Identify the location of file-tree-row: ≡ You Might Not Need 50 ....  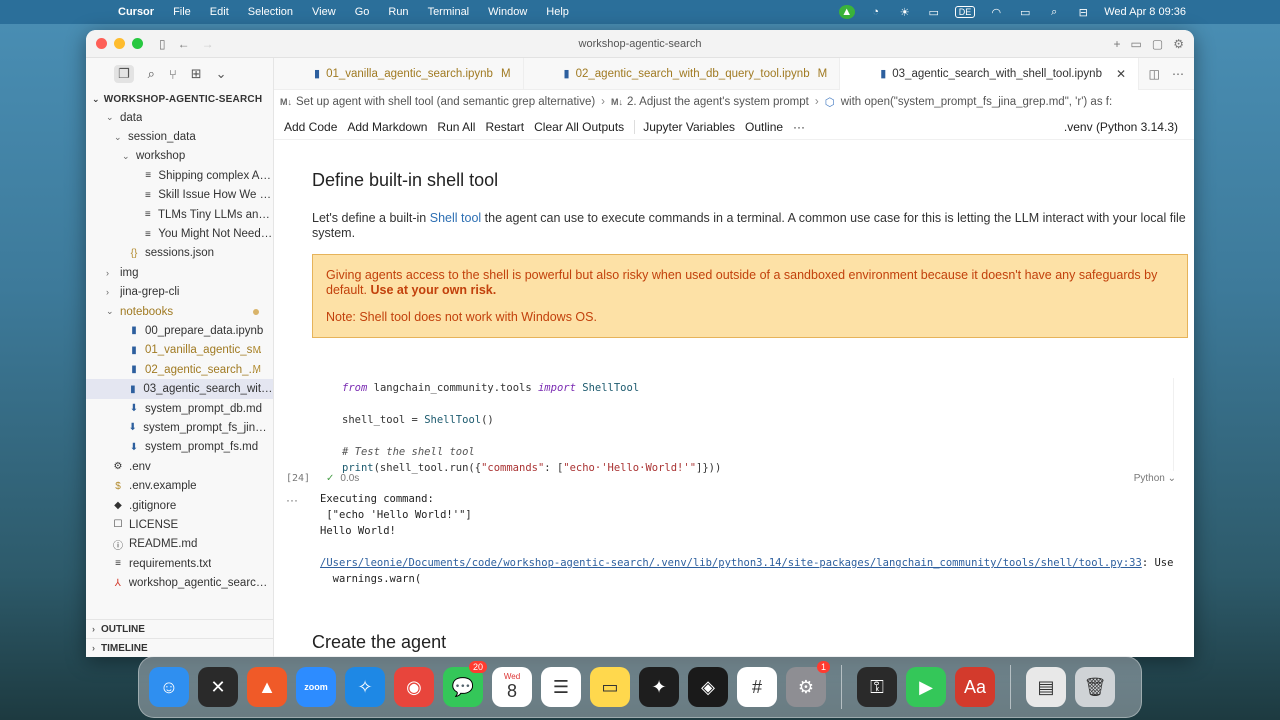
(179, 233).